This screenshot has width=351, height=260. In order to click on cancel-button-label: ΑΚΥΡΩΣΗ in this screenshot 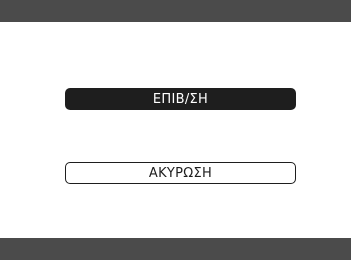, I will do `click(180, 173)`.